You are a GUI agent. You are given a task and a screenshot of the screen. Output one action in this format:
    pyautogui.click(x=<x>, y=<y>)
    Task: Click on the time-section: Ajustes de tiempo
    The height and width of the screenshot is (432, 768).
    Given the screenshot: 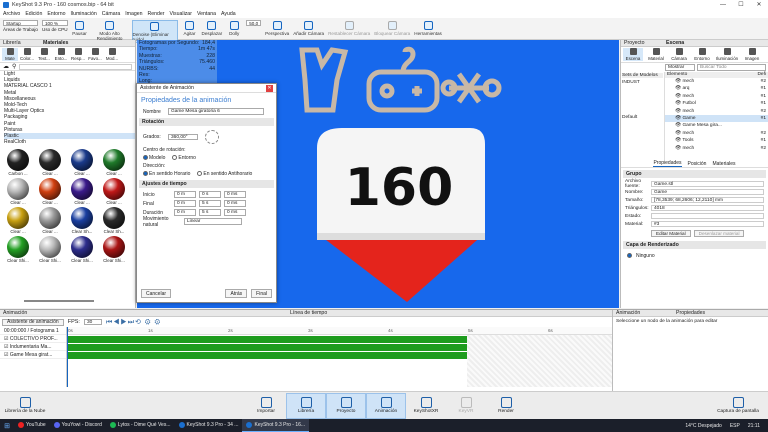 What is the action you would take?
    pyautogui.click(x=206, y=184)
    